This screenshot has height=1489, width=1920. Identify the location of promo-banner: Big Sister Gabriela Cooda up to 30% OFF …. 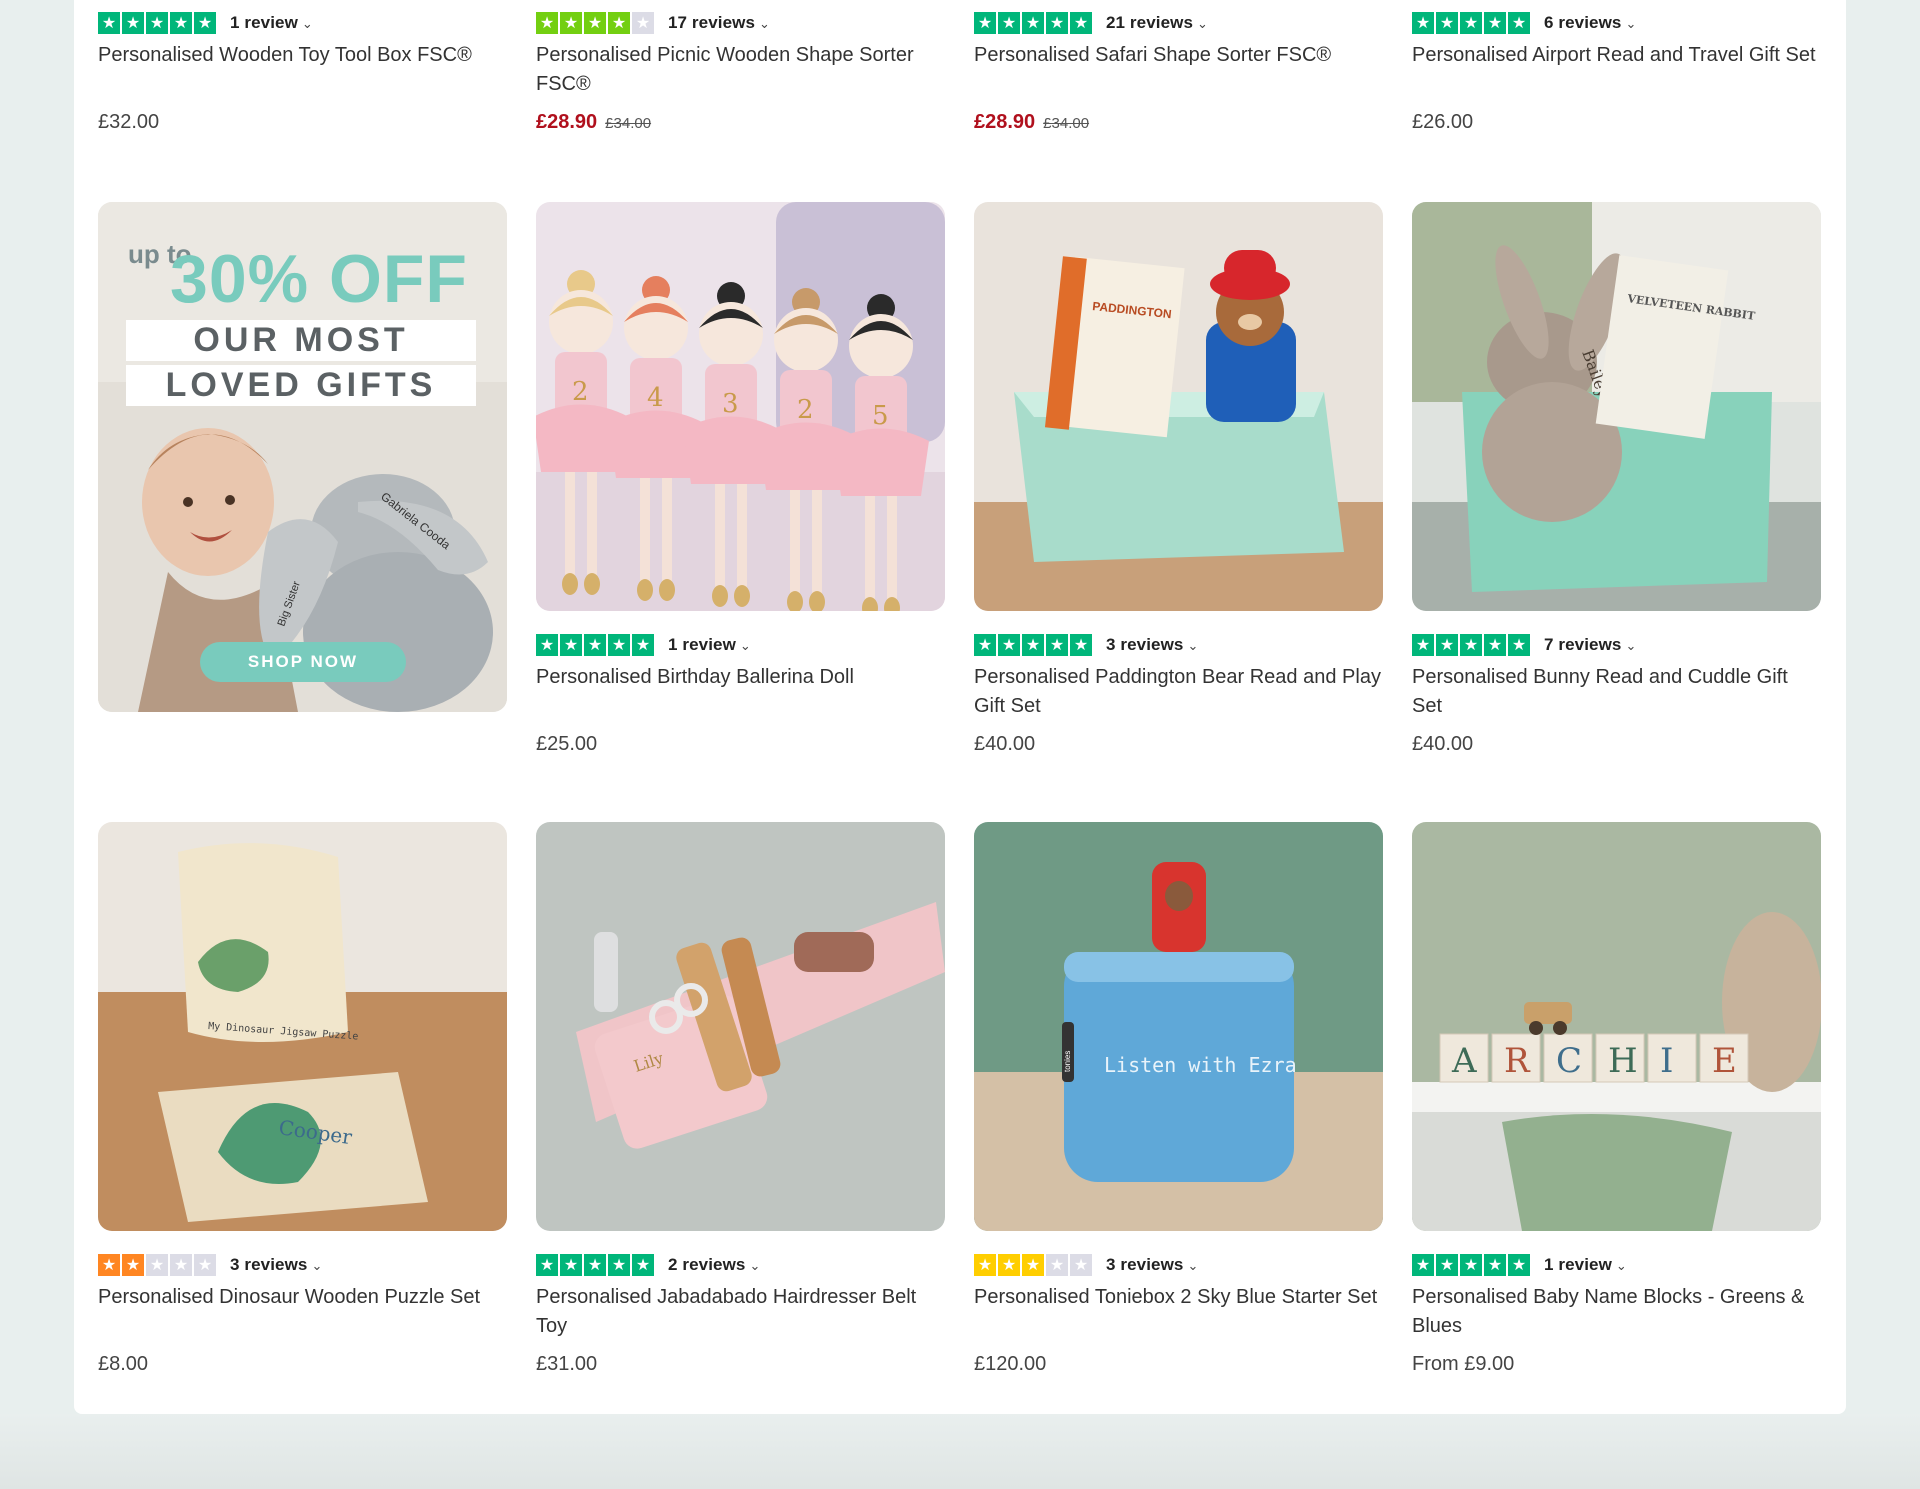
(302, 457).